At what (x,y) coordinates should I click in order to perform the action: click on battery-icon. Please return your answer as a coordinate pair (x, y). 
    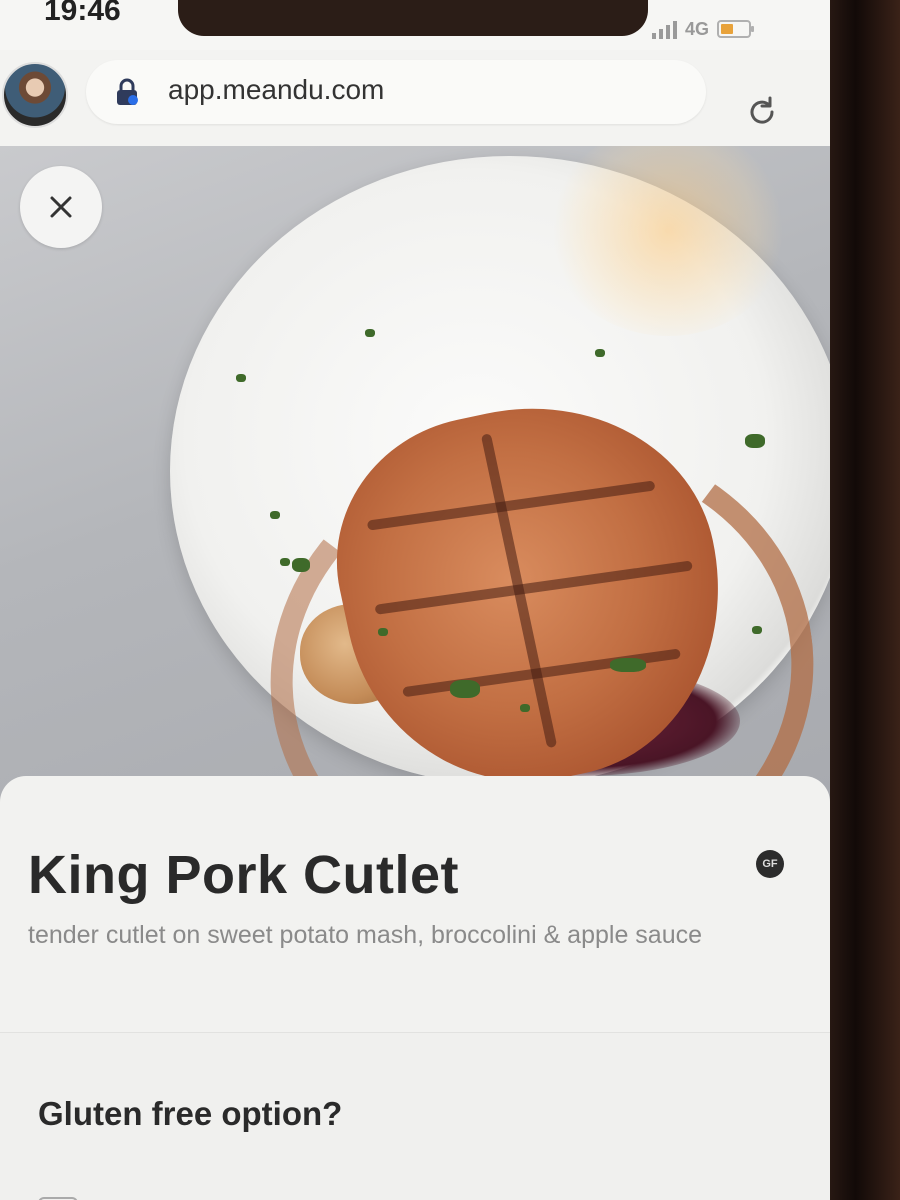
    Looking at the image, I should click on (736, 29).